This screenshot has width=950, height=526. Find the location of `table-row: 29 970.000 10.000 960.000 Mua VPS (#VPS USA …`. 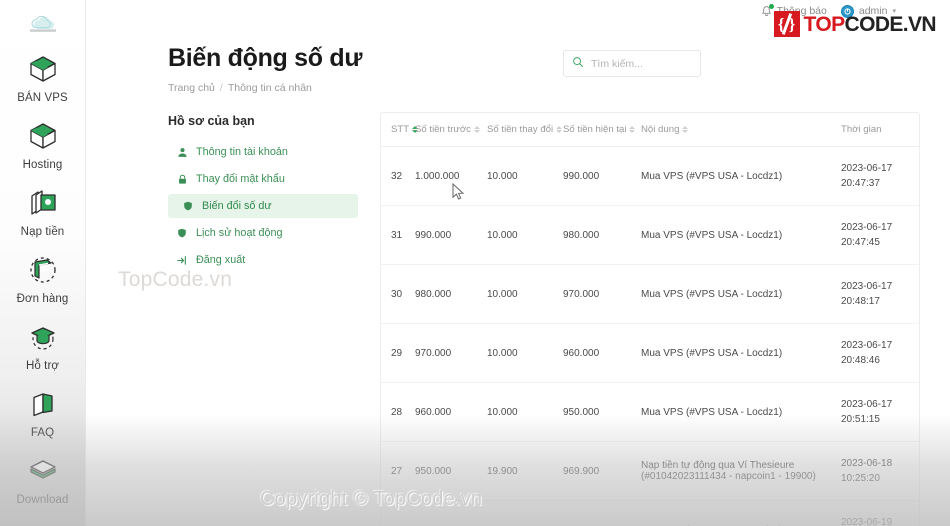

table-row: 29 970.000 10.000 960.000 Mua VPS (#VPS USA … is located at coordinates (650, 353).